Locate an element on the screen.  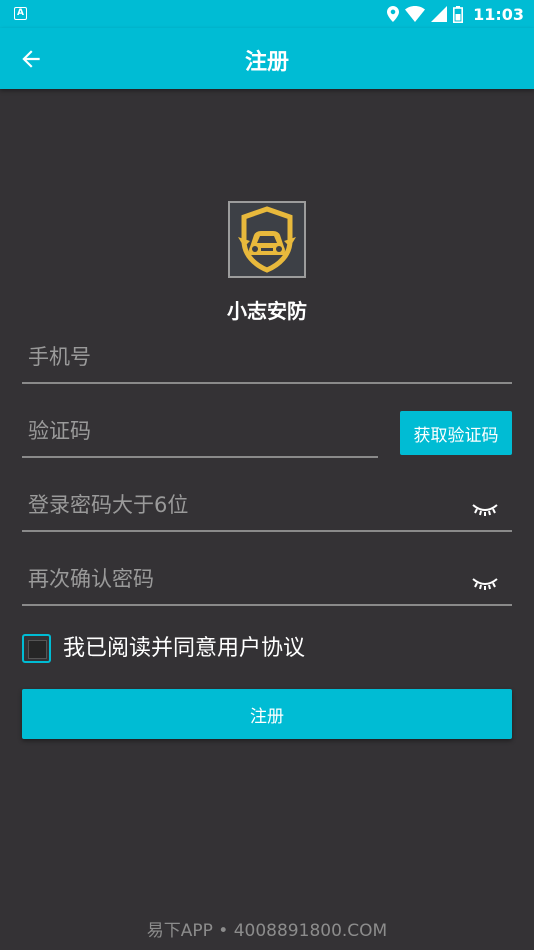
signal-icon is located at coordinates (439, 14).